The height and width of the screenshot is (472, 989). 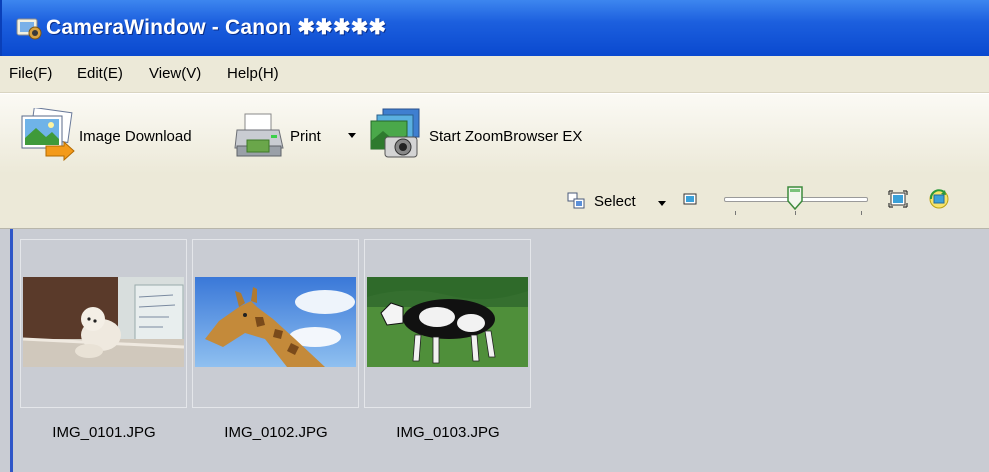 What do you see at coordinates (253, 73) in the screenshot?
I see `menu-help: Help(H)` at bounding box center [253, 73].